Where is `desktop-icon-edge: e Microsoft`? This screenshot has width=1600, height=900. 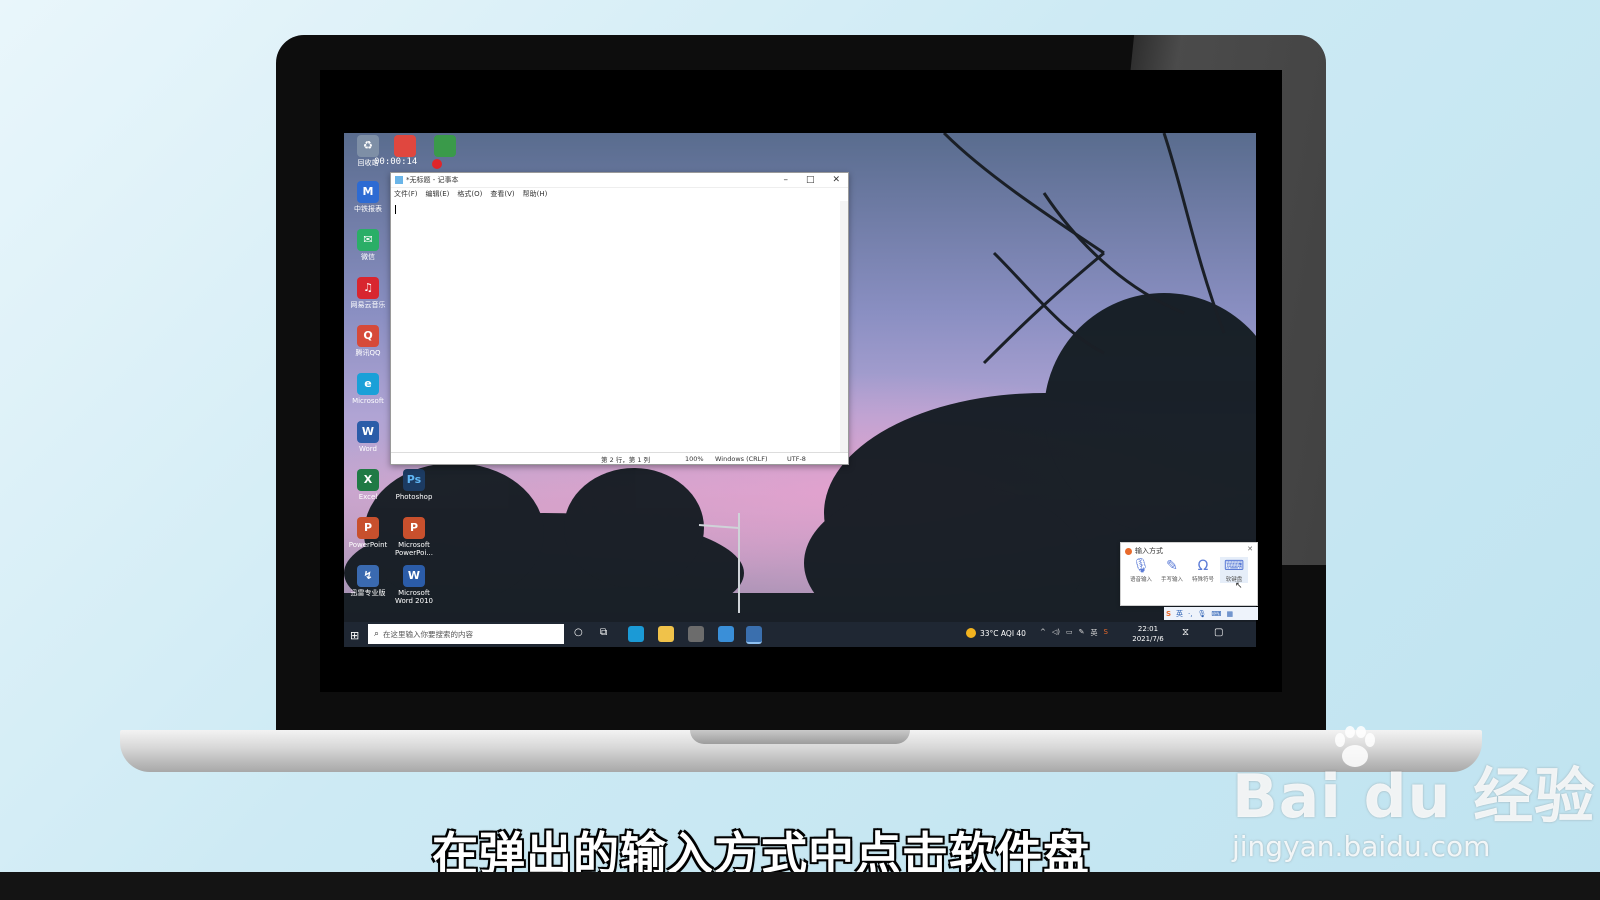
desktop-icon-edge: e Microsoft is located at coordinates (368, 389).